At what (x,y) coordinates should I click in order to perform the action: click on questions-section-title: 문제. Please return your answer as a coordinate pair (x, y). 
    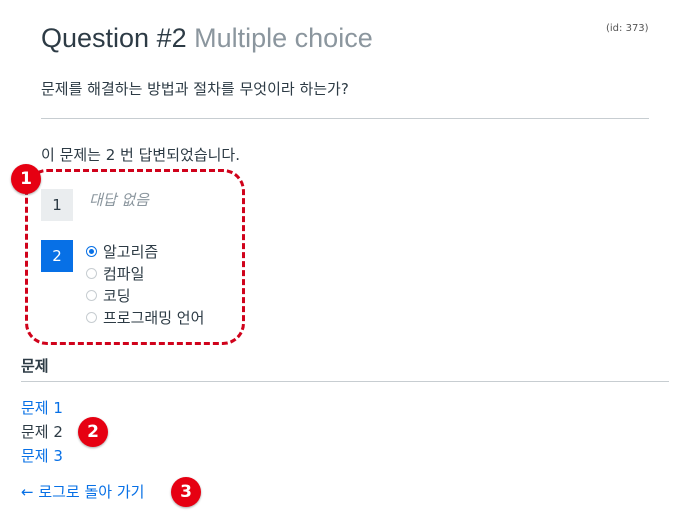
    Looking at the image, I should click on (35, 366).